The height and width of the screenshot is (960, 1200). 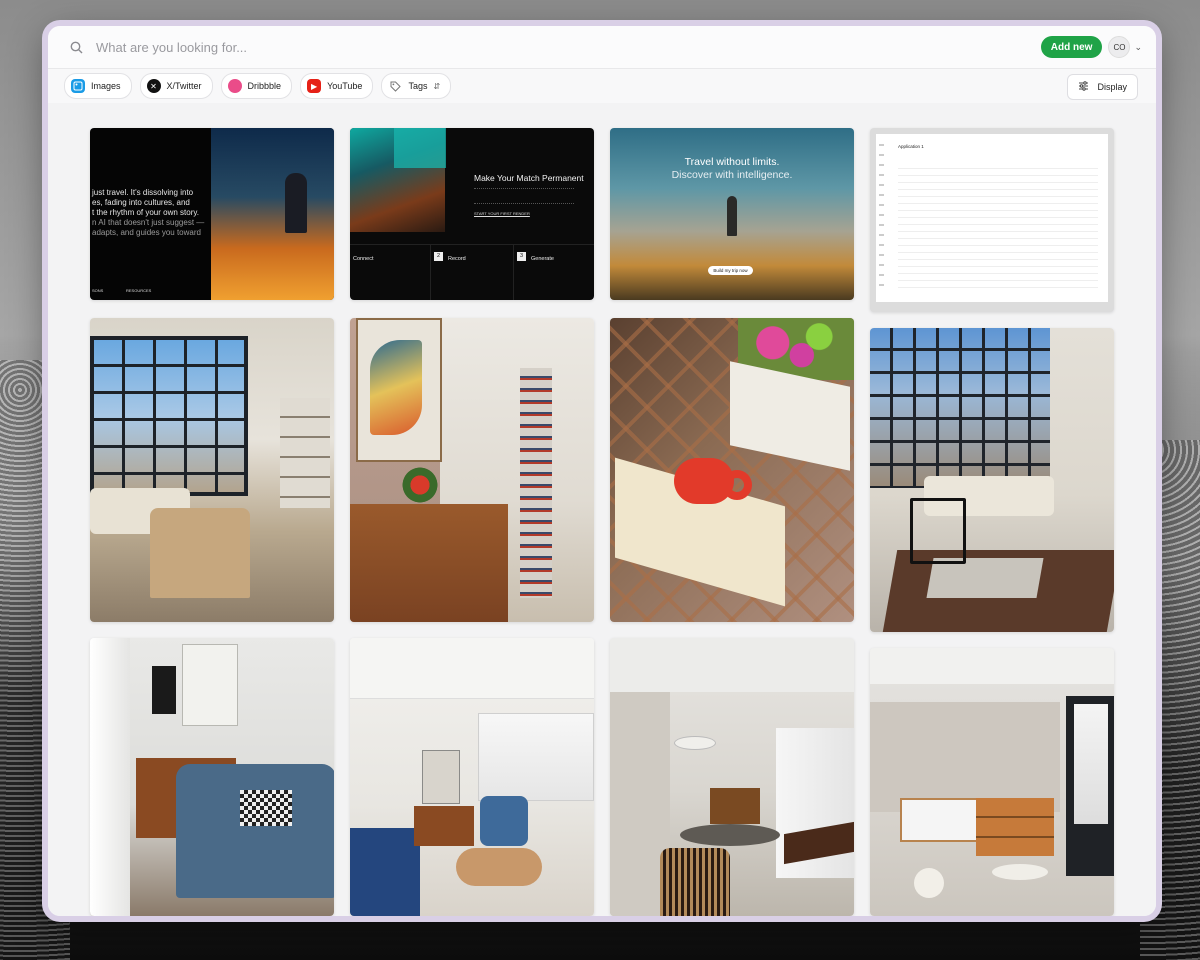 What do you see at coordinates (363, 259) in the screenshot?
I see `step-label: Connect` at bounding box center [363, 259].